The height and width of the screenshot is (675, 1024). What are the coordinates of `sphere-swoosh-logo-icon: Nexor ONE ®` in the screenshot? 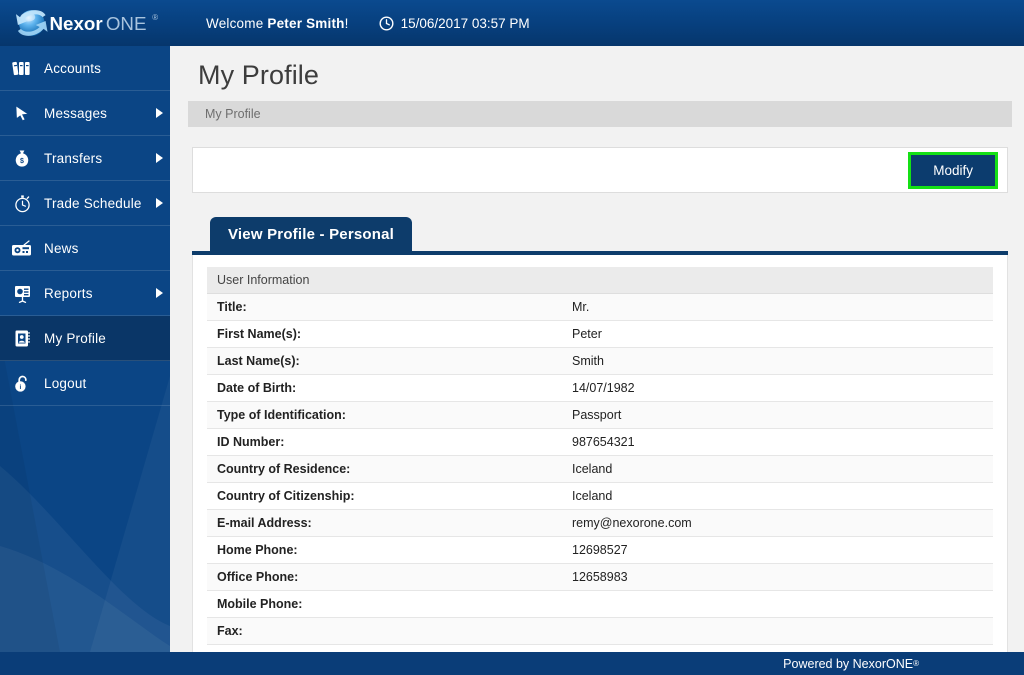 It's located at (86, 23).